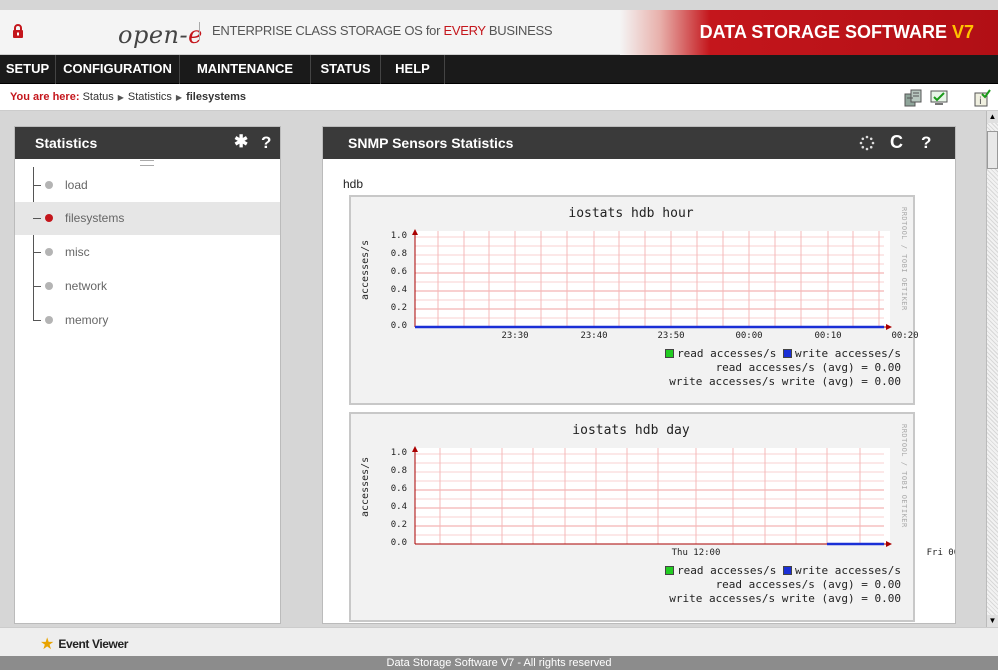  Describe the element at coordinates (86, 286) in the screenshot. I see `tree-item-label: network` at that location.